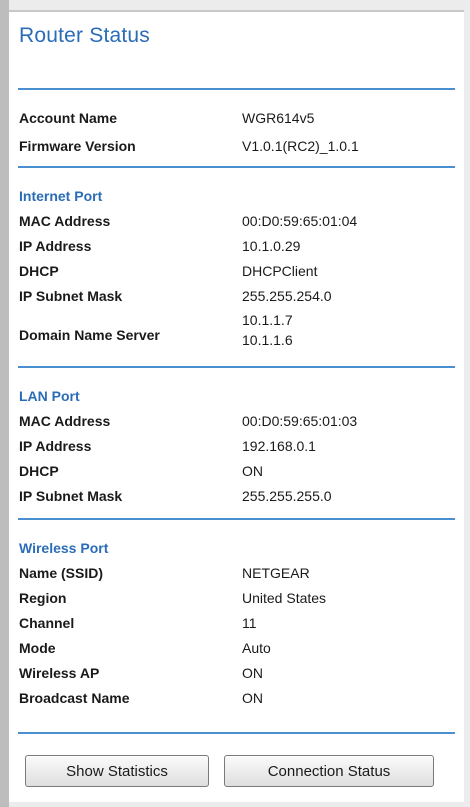 This screenshot has width=470, height=807. I want to click on firmware-version-label: Firmware Version, so click(77, 146).